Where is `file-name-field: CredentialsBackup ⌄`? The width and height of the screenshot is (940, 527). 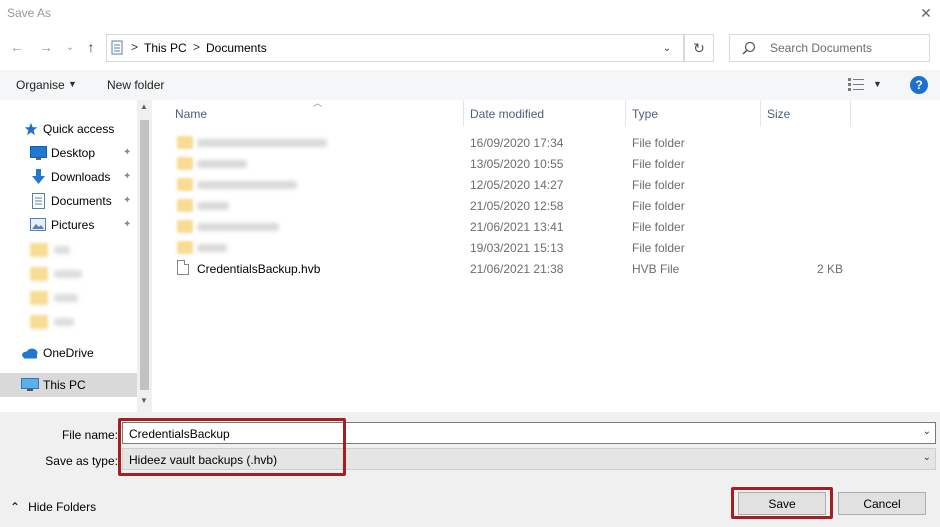 file-name-field: CredentialsBackup ⌄ is located at coordinates (529, 433).